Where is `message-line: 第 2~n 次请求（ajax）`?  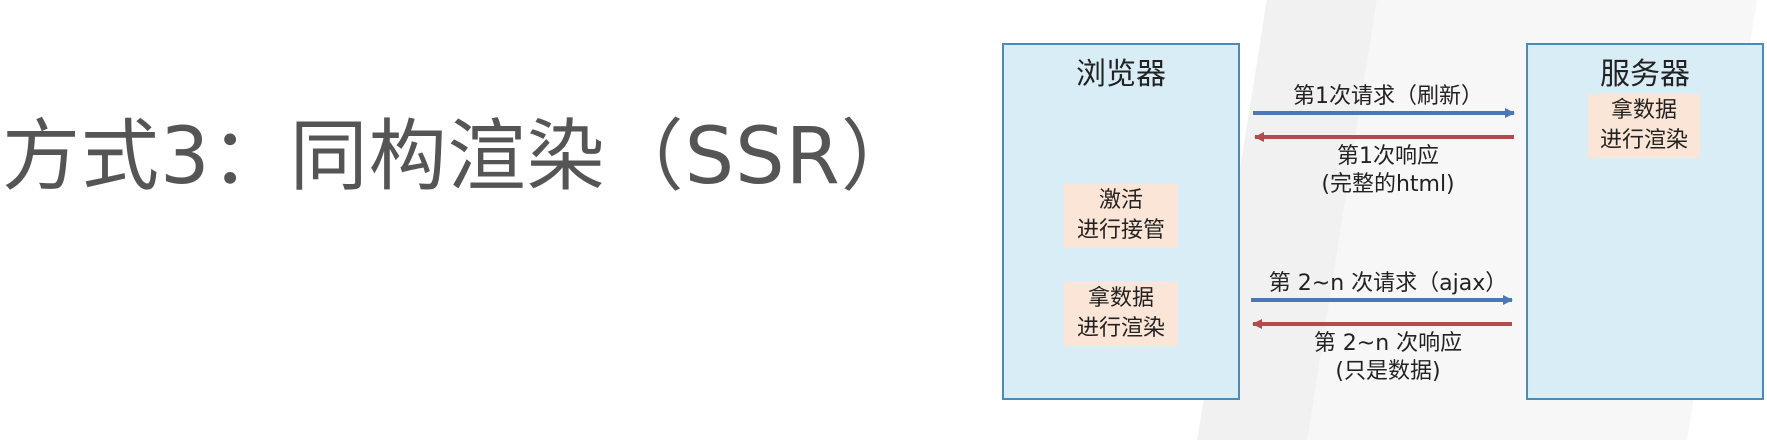
message-line: 第 2~n 次请求（ajax） is located at coordinates (1388, 283).